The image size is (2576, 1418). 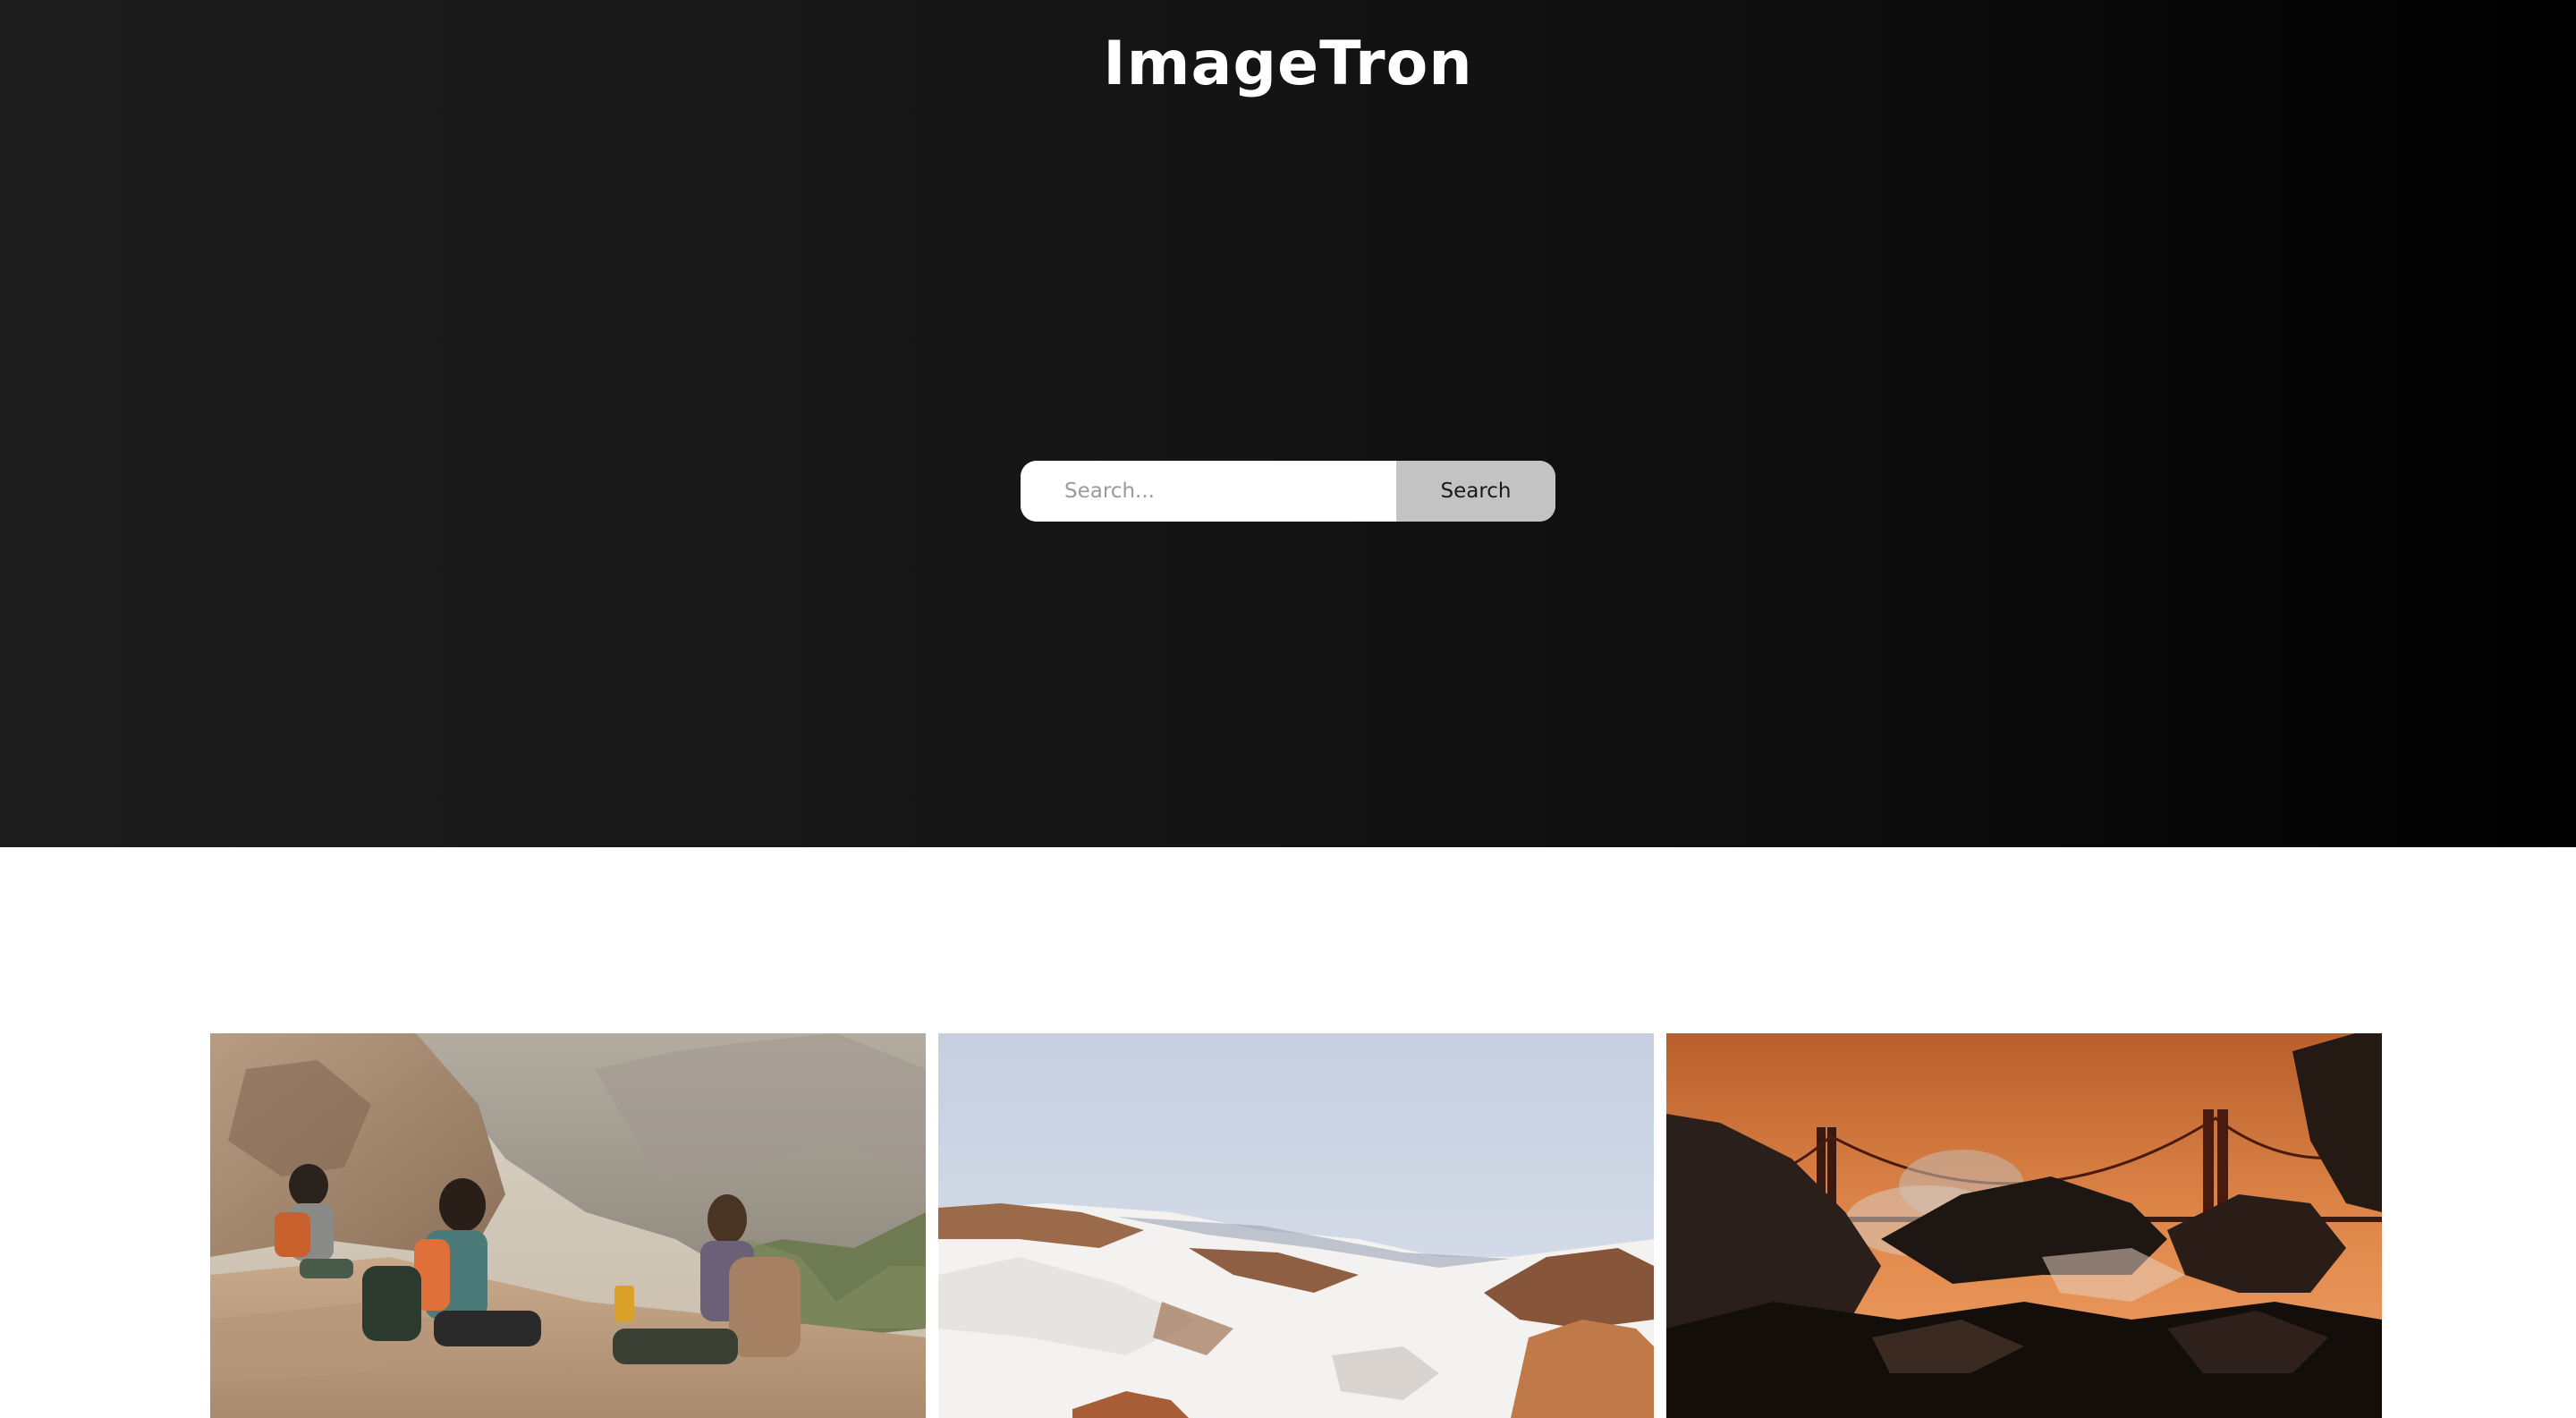 I want to click on gallery-image-golden-gate-sunset, so click(x=2024, y=1225).